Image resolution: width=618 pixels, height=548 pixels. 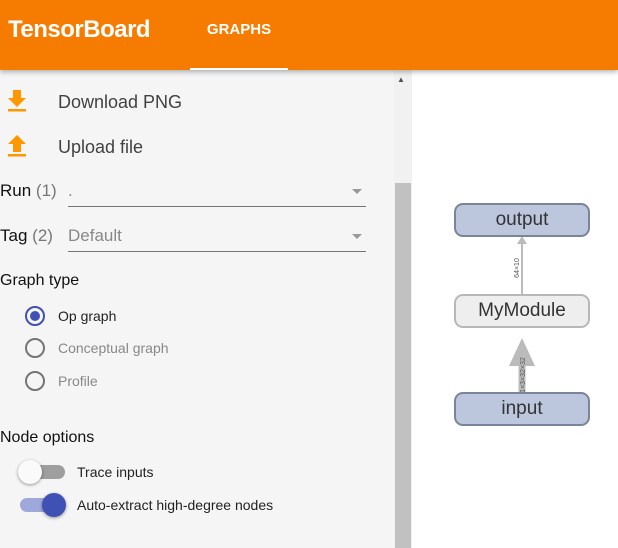 I want to click on radio-op-graph: Op graph, so click(x=70, y=316).